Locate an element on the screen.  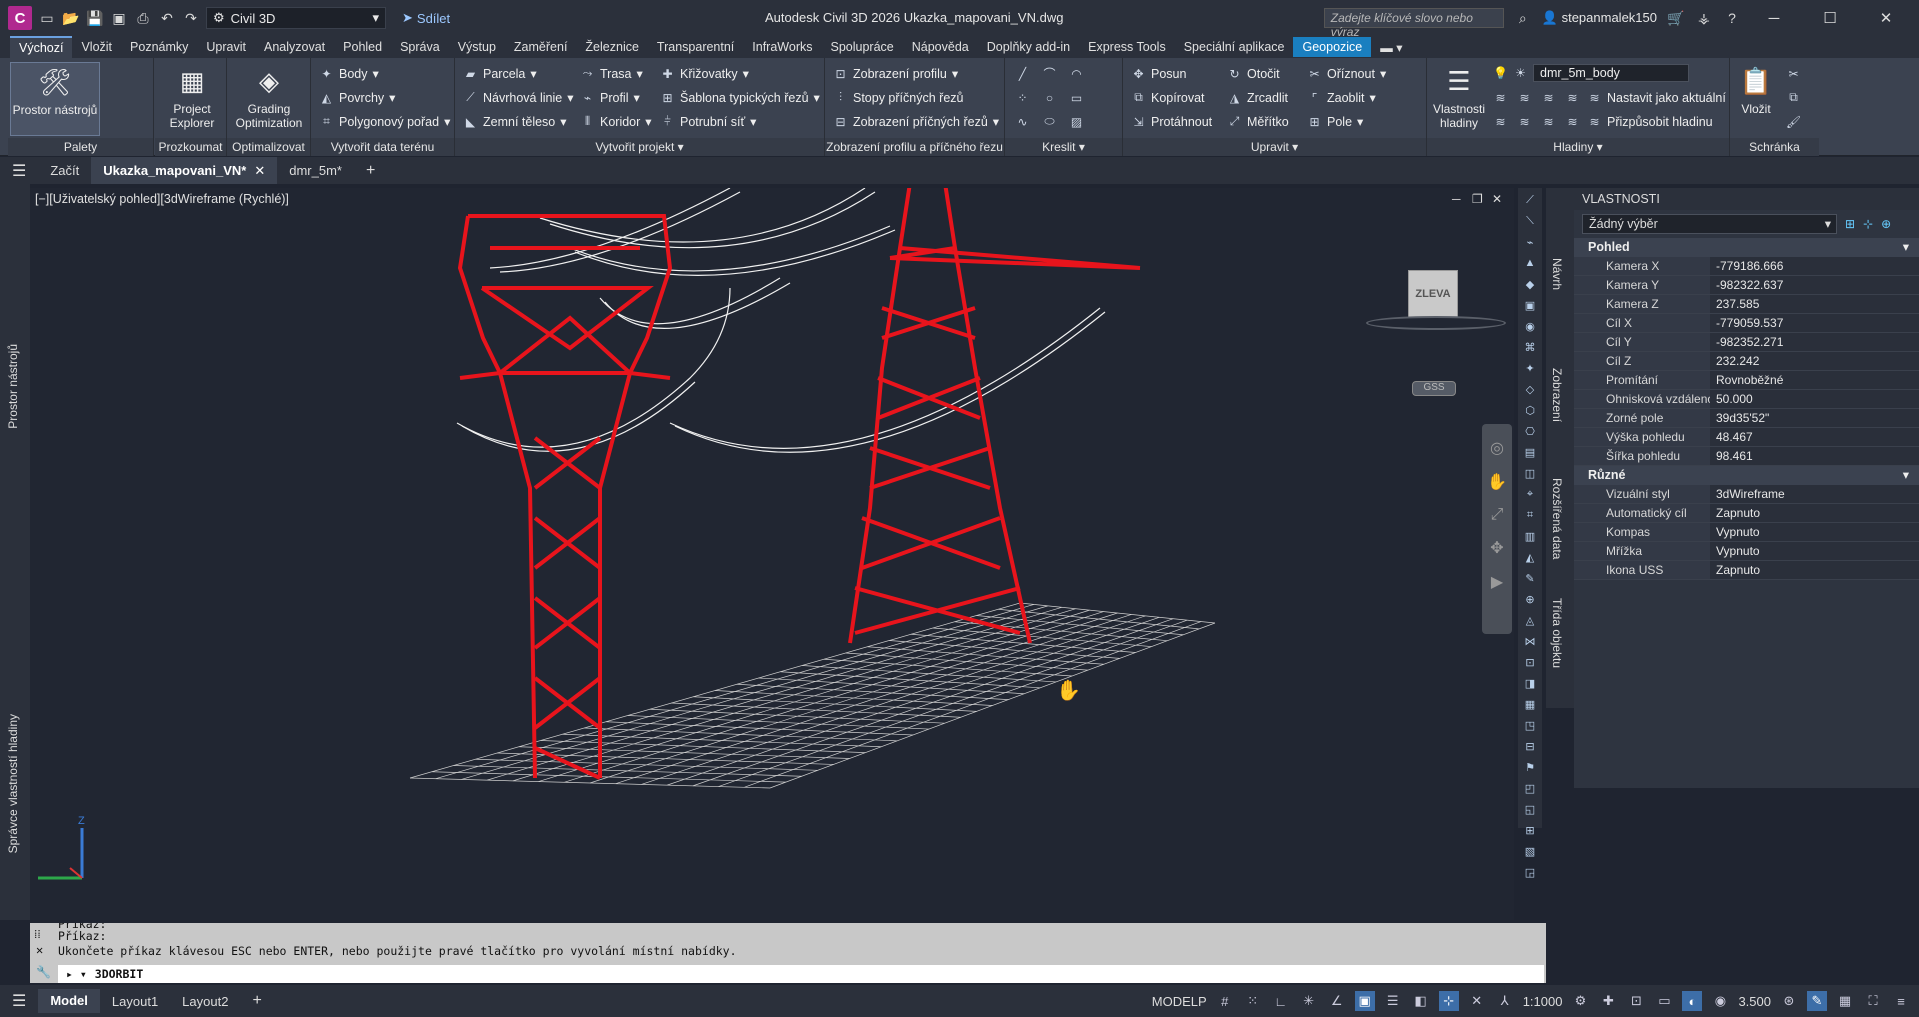
property-row: Ohnisková vzdálenost...50.000 is located at coordinates (1746, 399).